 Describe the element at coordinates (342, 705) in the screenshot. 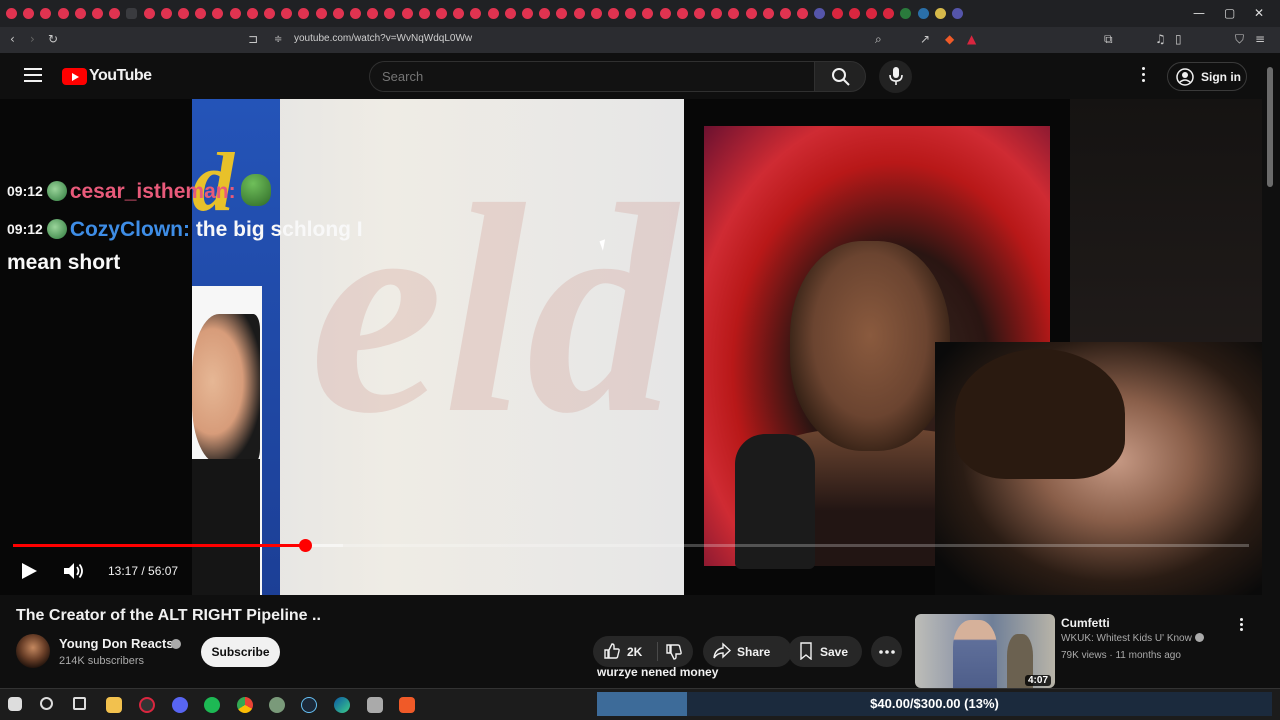

I see `edge-icon` at that location.